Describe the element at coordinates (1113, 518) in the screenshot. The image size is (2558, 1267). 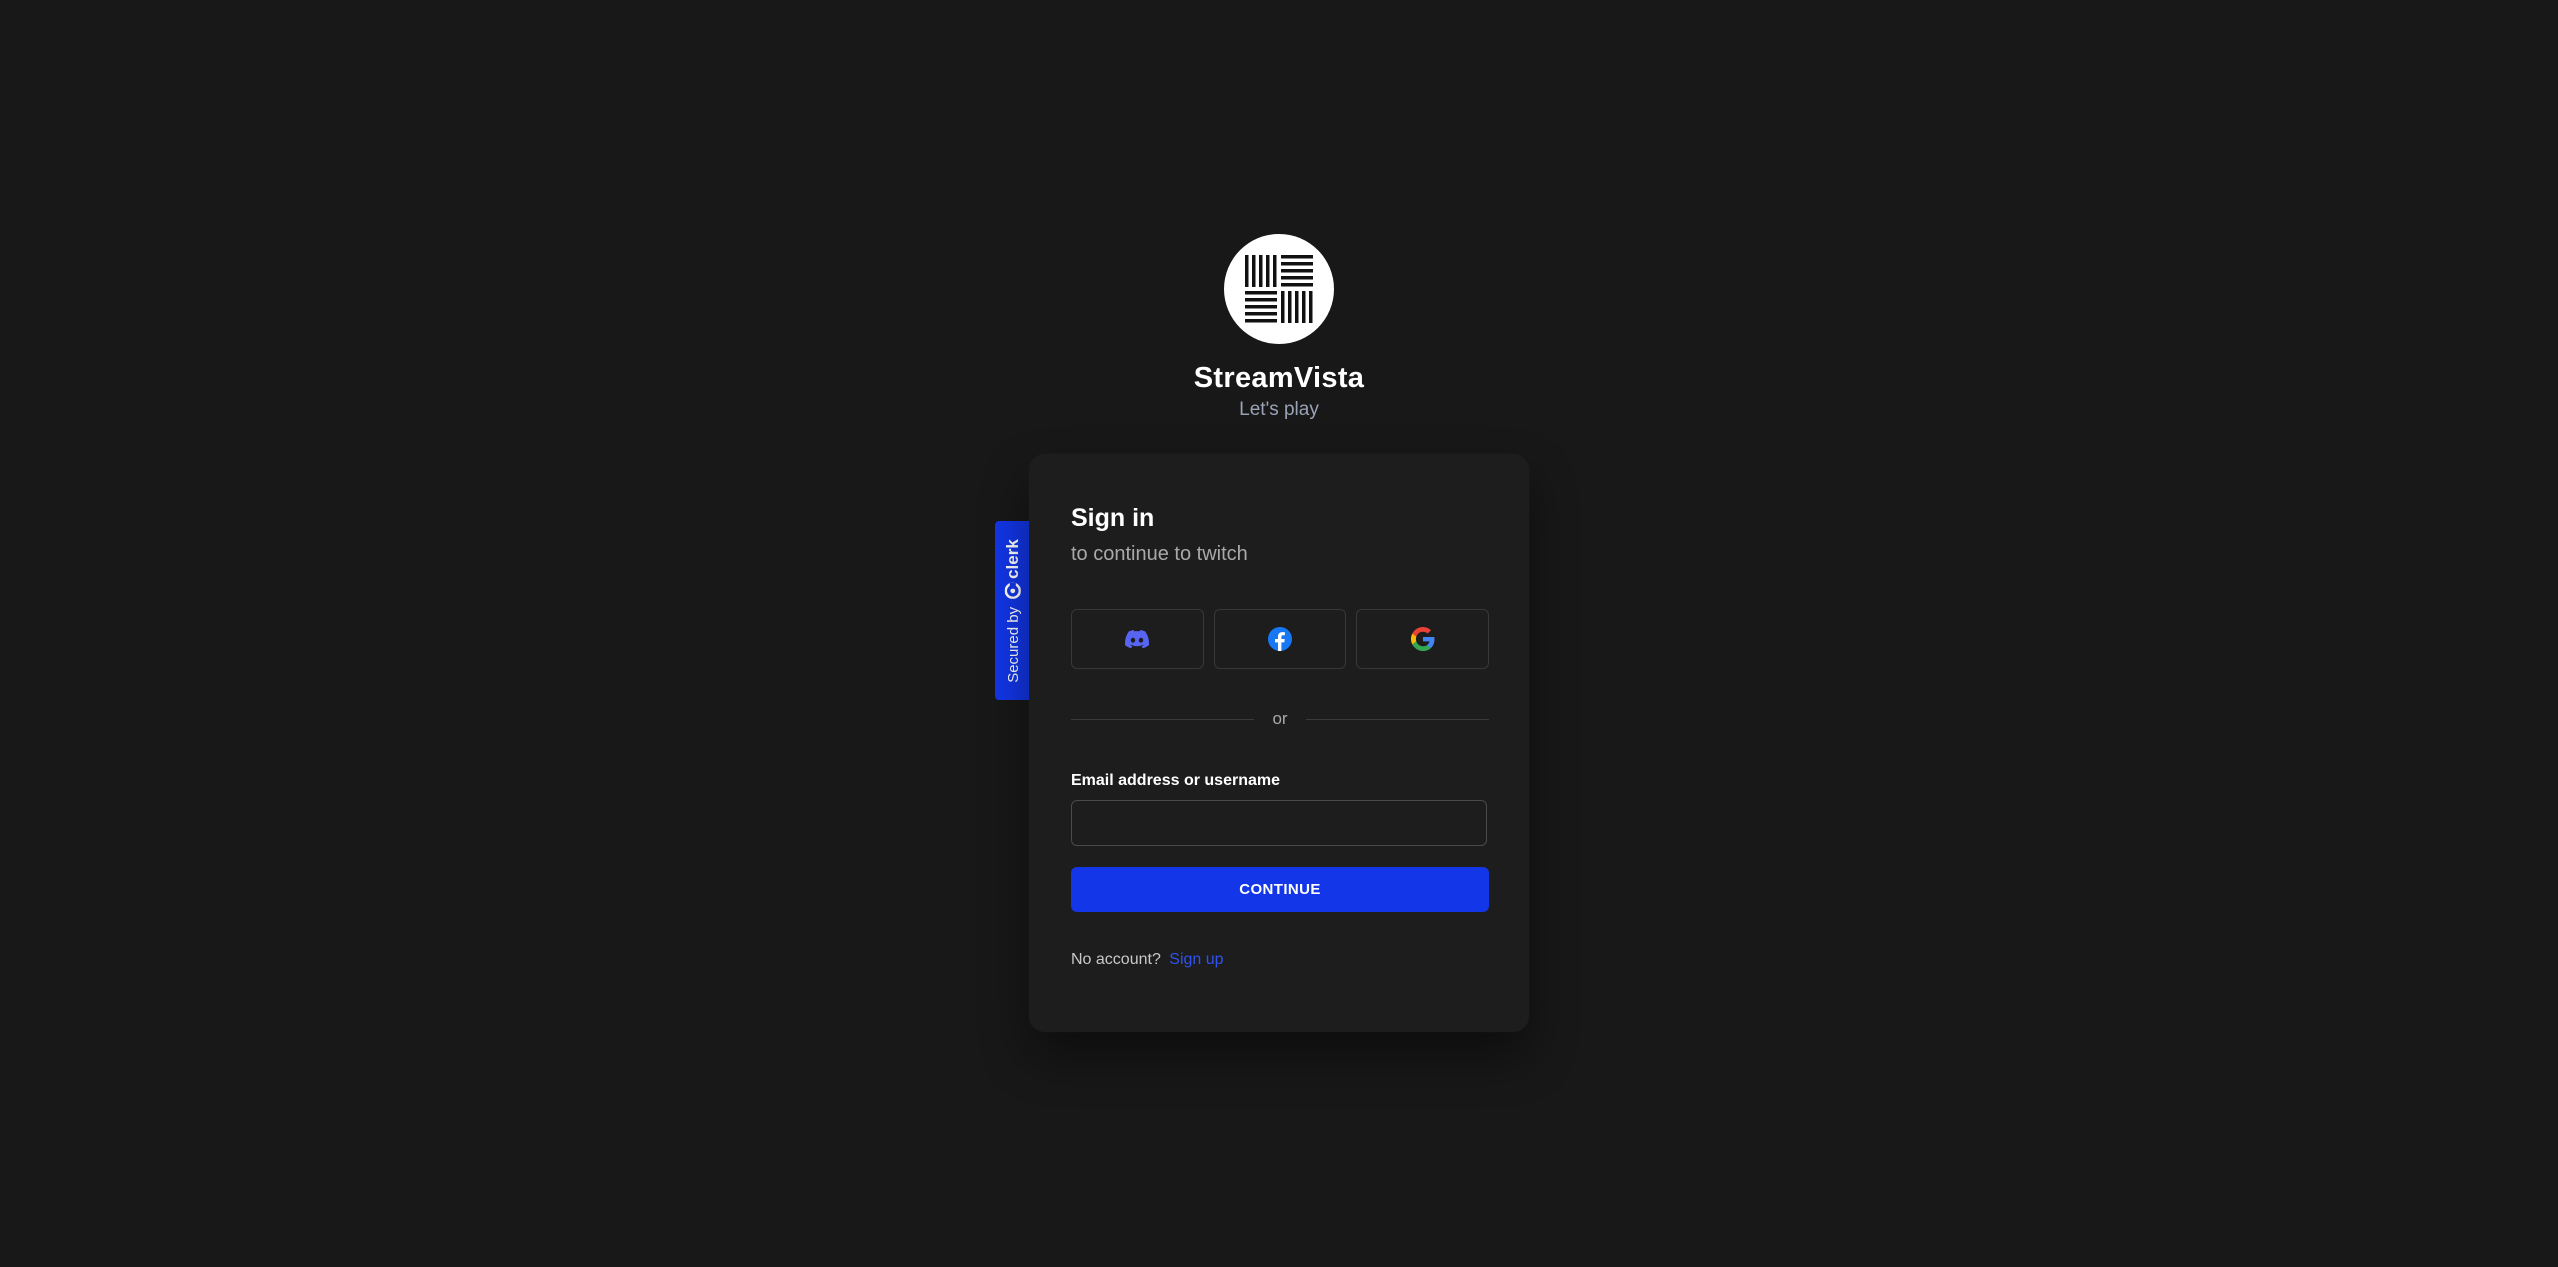
I see `card-title: Sign in` at that location.